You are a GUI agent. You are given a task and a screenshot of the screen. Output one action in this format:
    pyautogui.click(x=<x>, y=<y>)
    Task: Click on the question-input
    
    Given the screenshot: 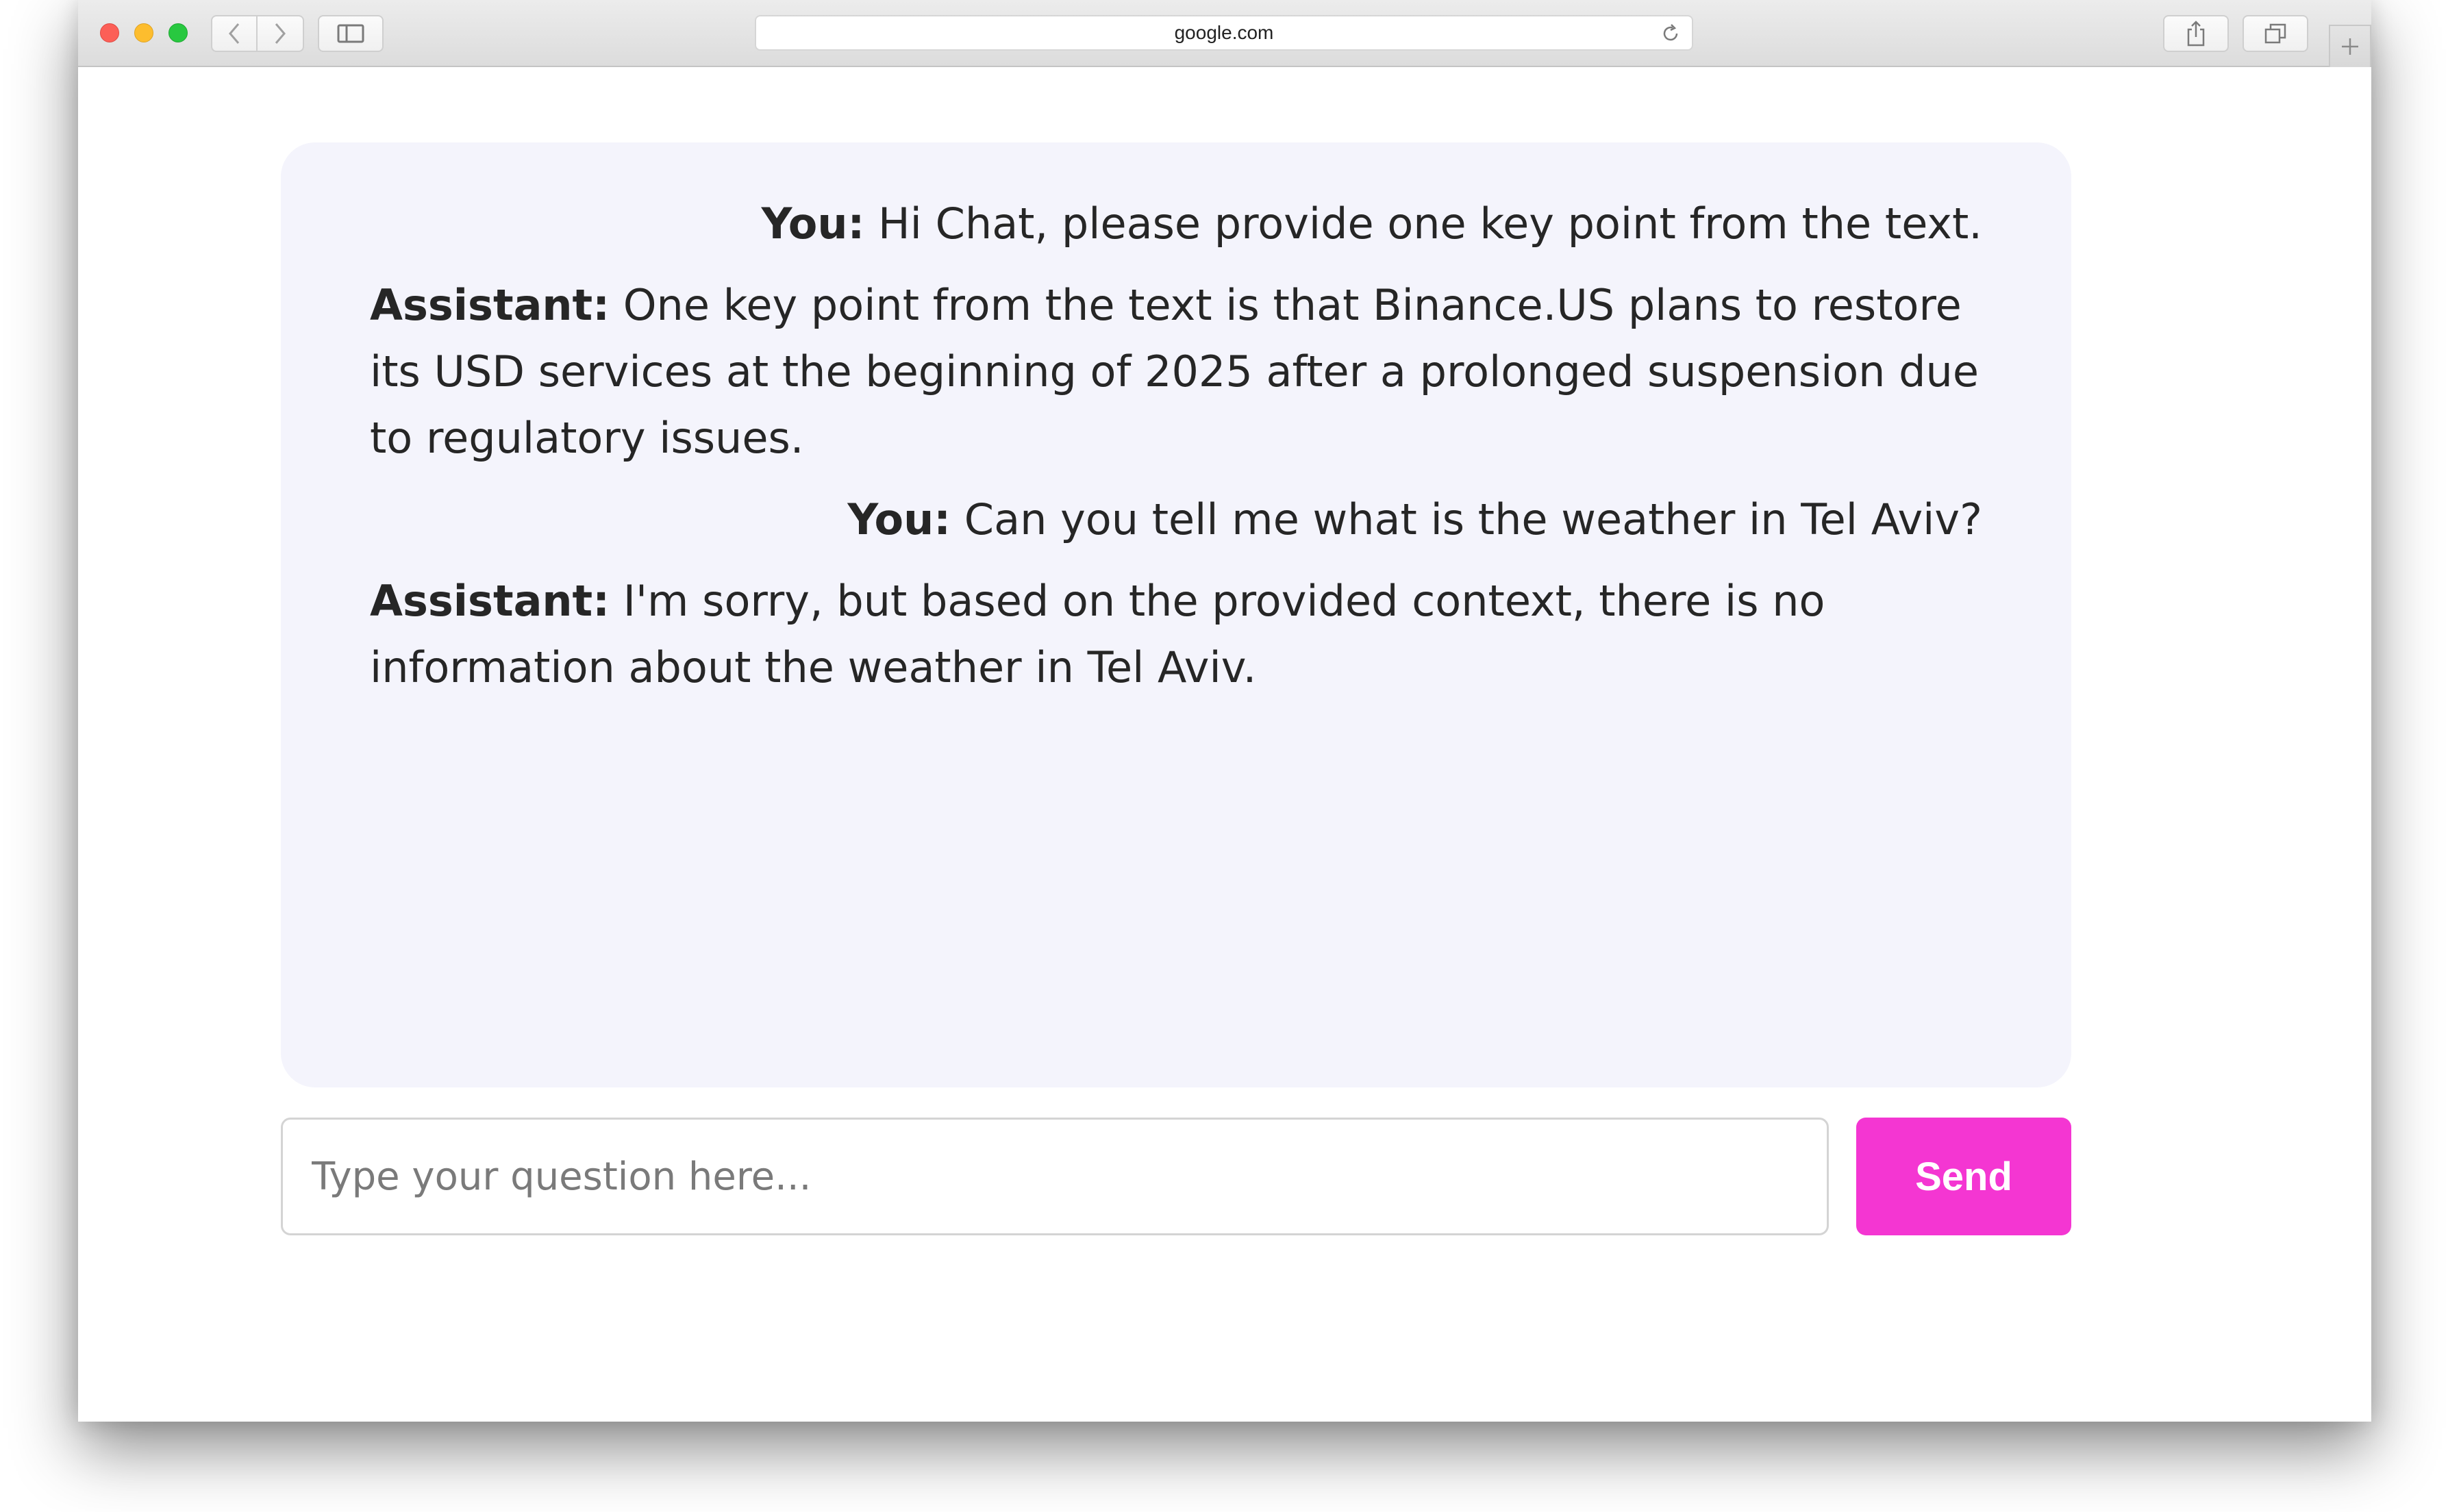 What is the action you would take?
    pyautogui.click(x=1055, y=1176)
    